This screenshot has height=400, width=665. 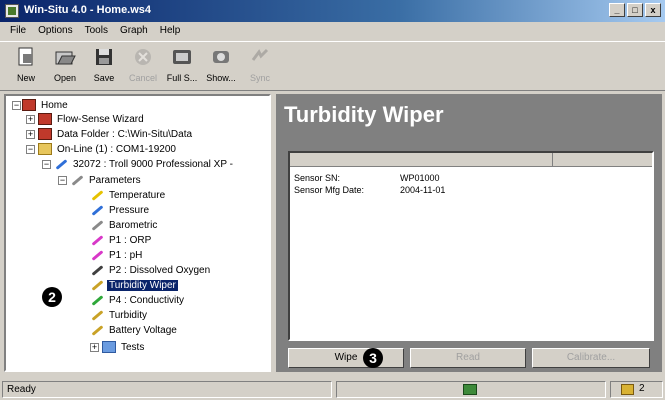 I want to click on sync-label: Sync, so click(x=259, y=78).